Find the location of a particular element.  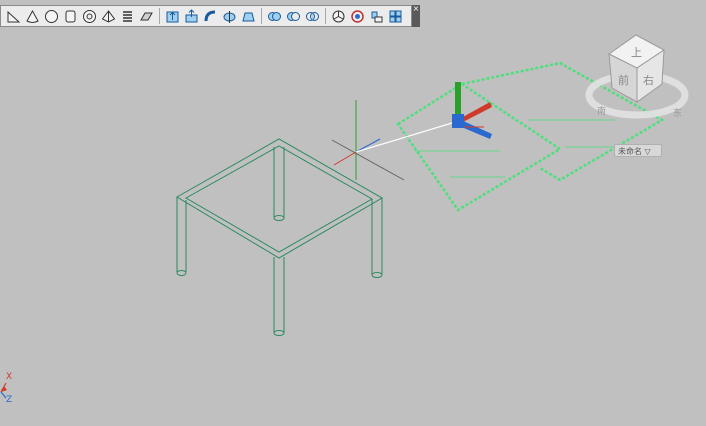

viewcube-face-top: 上 is located at coordinates (636, 52).